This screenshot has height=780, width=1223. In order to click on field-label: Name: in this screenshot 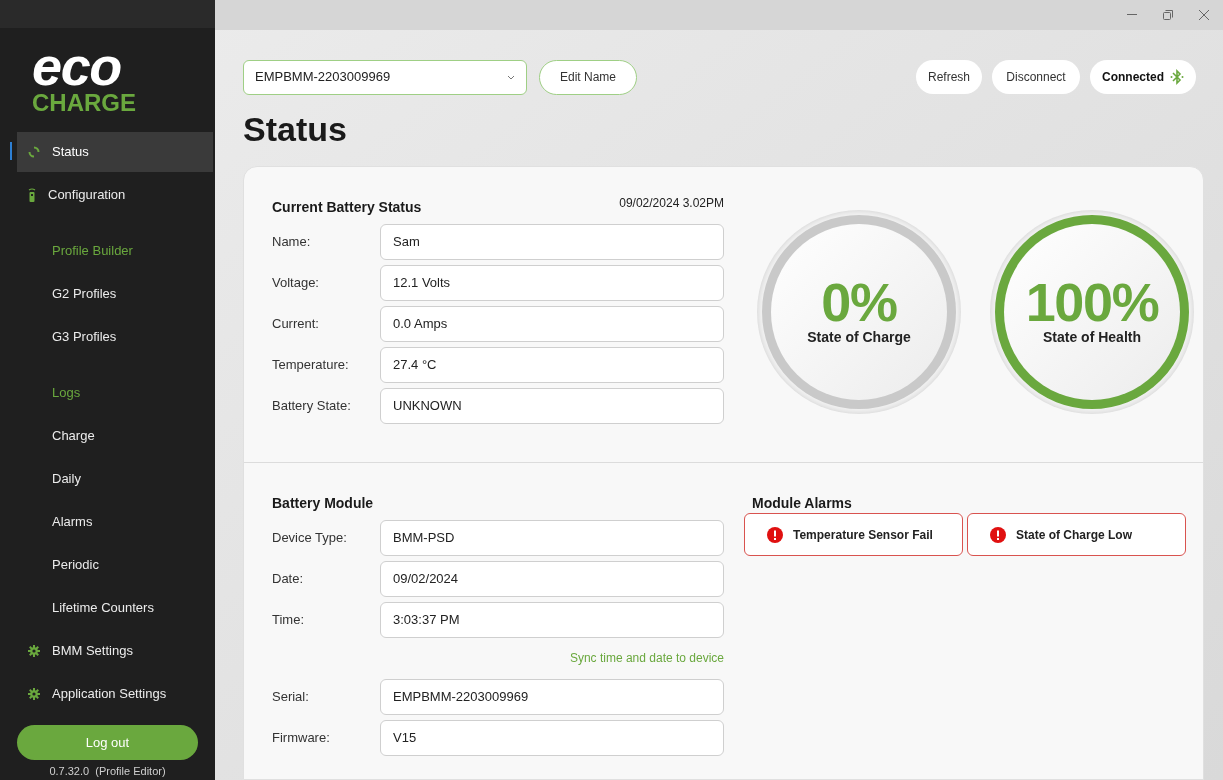, I will do `click(292, 241)`.